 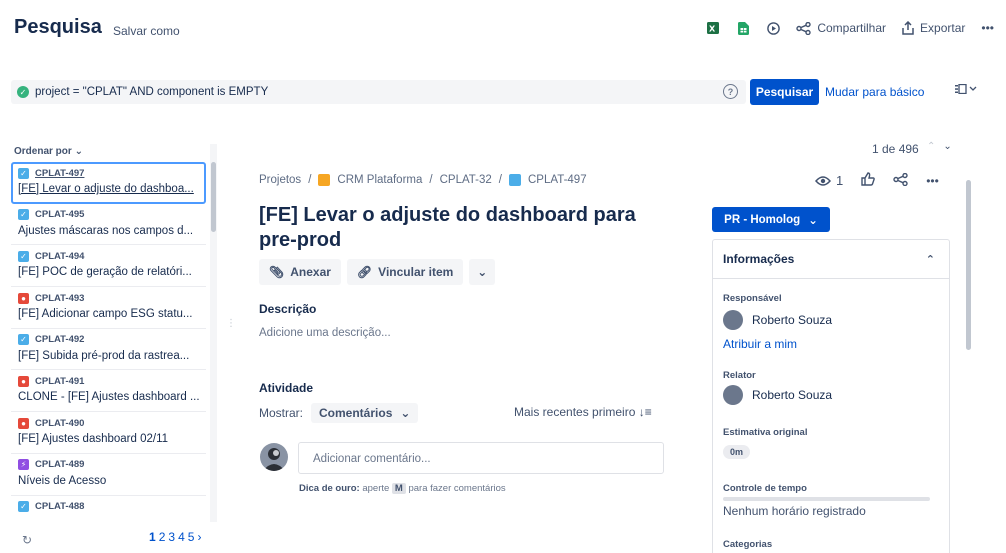 I want to click on issue-key: CPLAT-491, so click(x=59, y=381).